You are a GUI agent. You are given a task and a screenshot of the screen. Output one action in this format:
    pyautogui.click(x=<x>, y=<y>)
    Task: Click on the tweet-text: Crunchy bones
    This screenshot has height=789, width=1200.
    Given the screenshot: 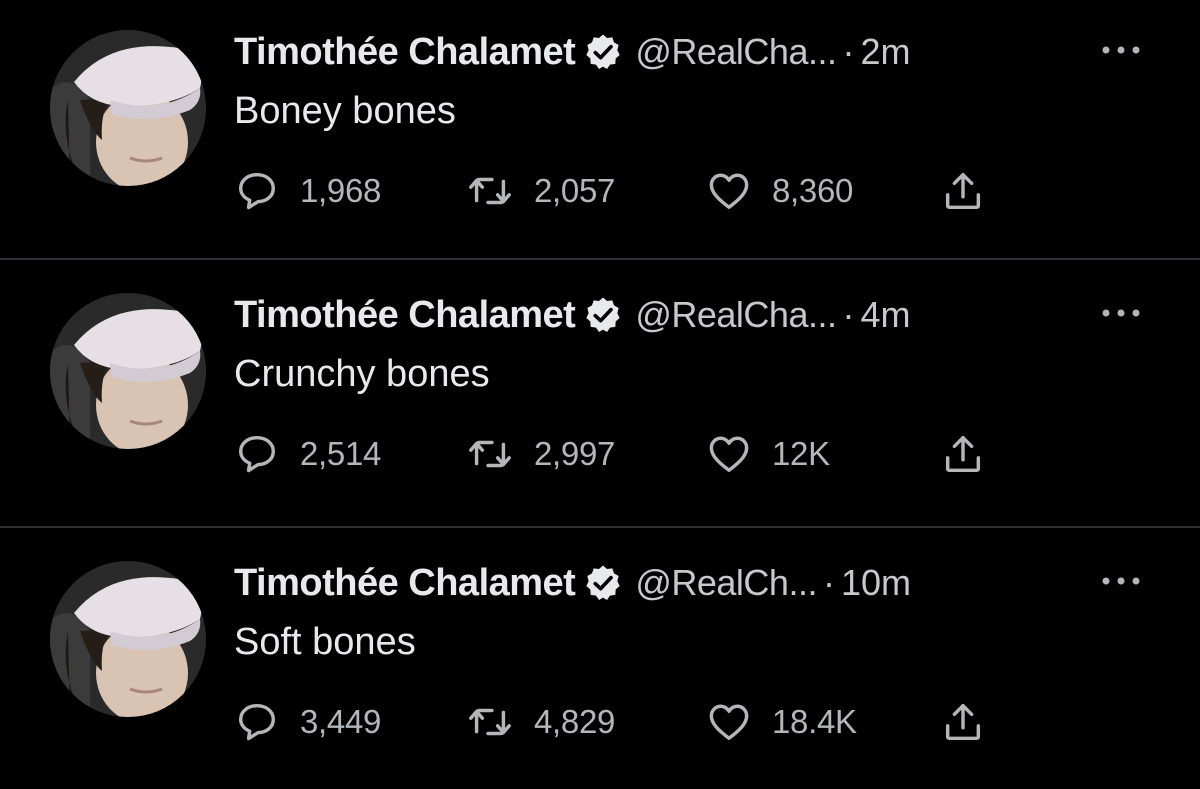 What is the action you would take?
    pyautogui.click(x=362, y=374)
    